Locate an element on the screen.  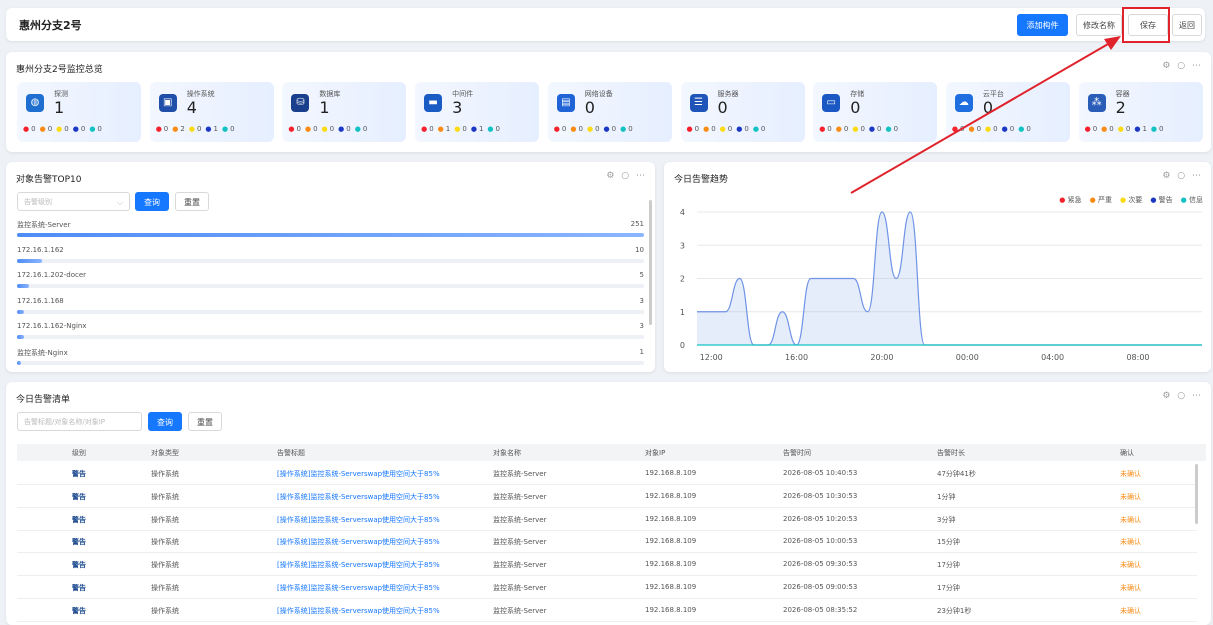
column-header: 告警标题 is located at coordinates (291, 453).